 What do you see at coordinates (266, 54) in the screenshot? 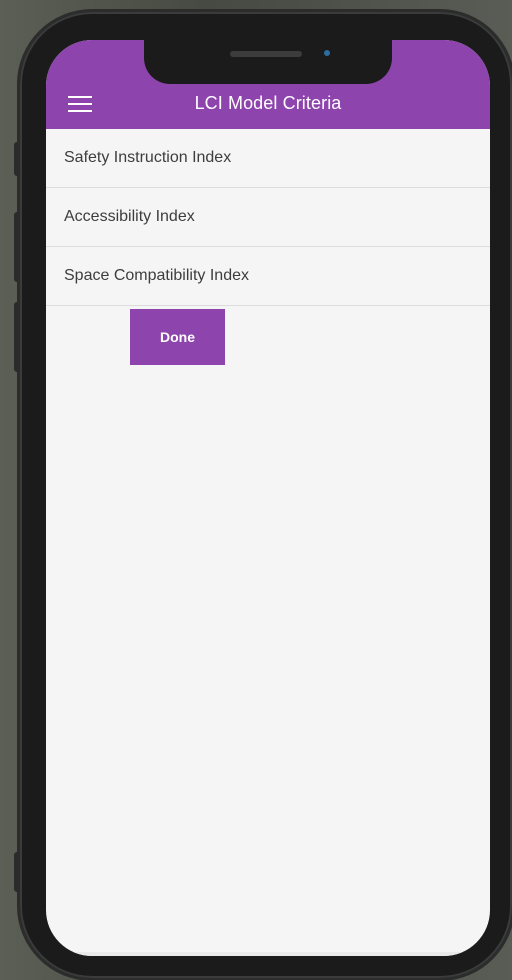
I see `speaker-grille` at bounding box center [266, 54].